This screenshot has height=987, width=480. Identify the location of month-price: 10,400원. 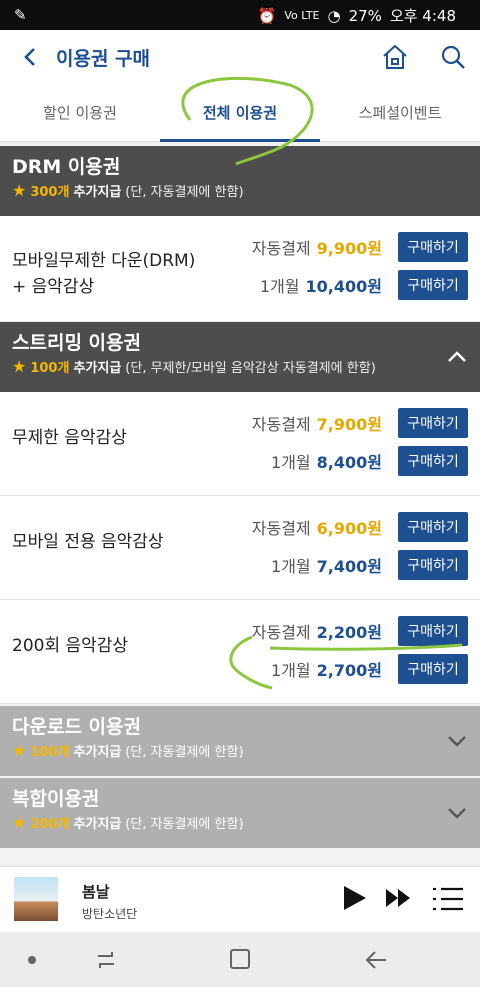
(343, 286).